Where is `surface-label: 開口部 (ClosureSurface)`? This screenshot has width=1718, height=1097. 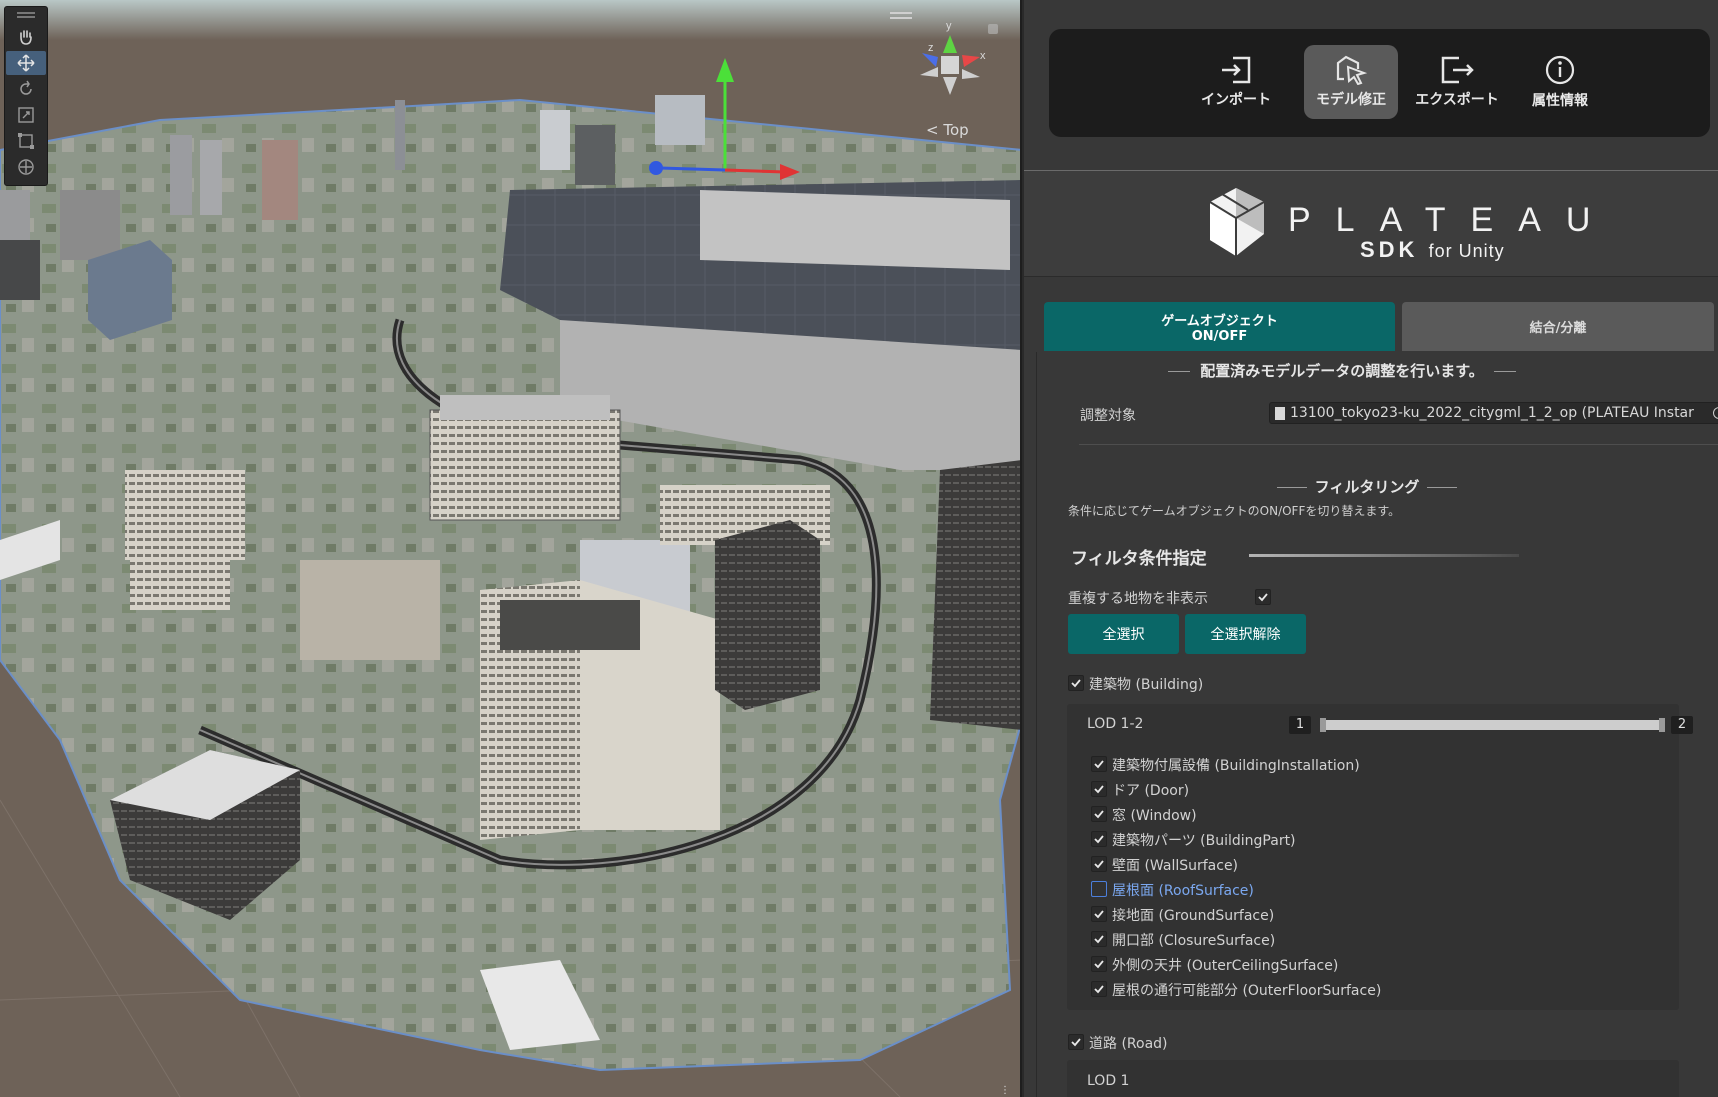 surface-label: 開口部 (ClosureSurface) is located at coordinates (1194, 941).